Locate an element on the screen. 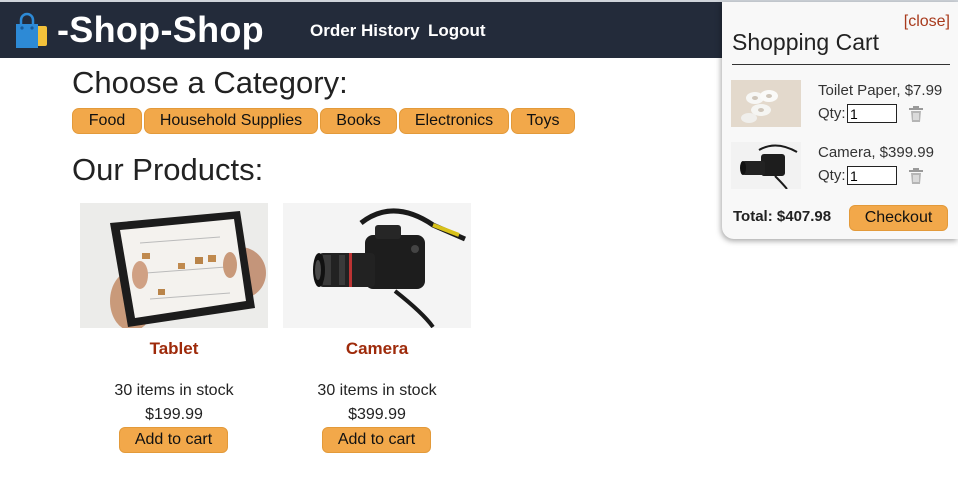 The height and width of the screenshot is (481, 958). product-stock-tablet: 30 items in stock is located at coordinates (174, 390).